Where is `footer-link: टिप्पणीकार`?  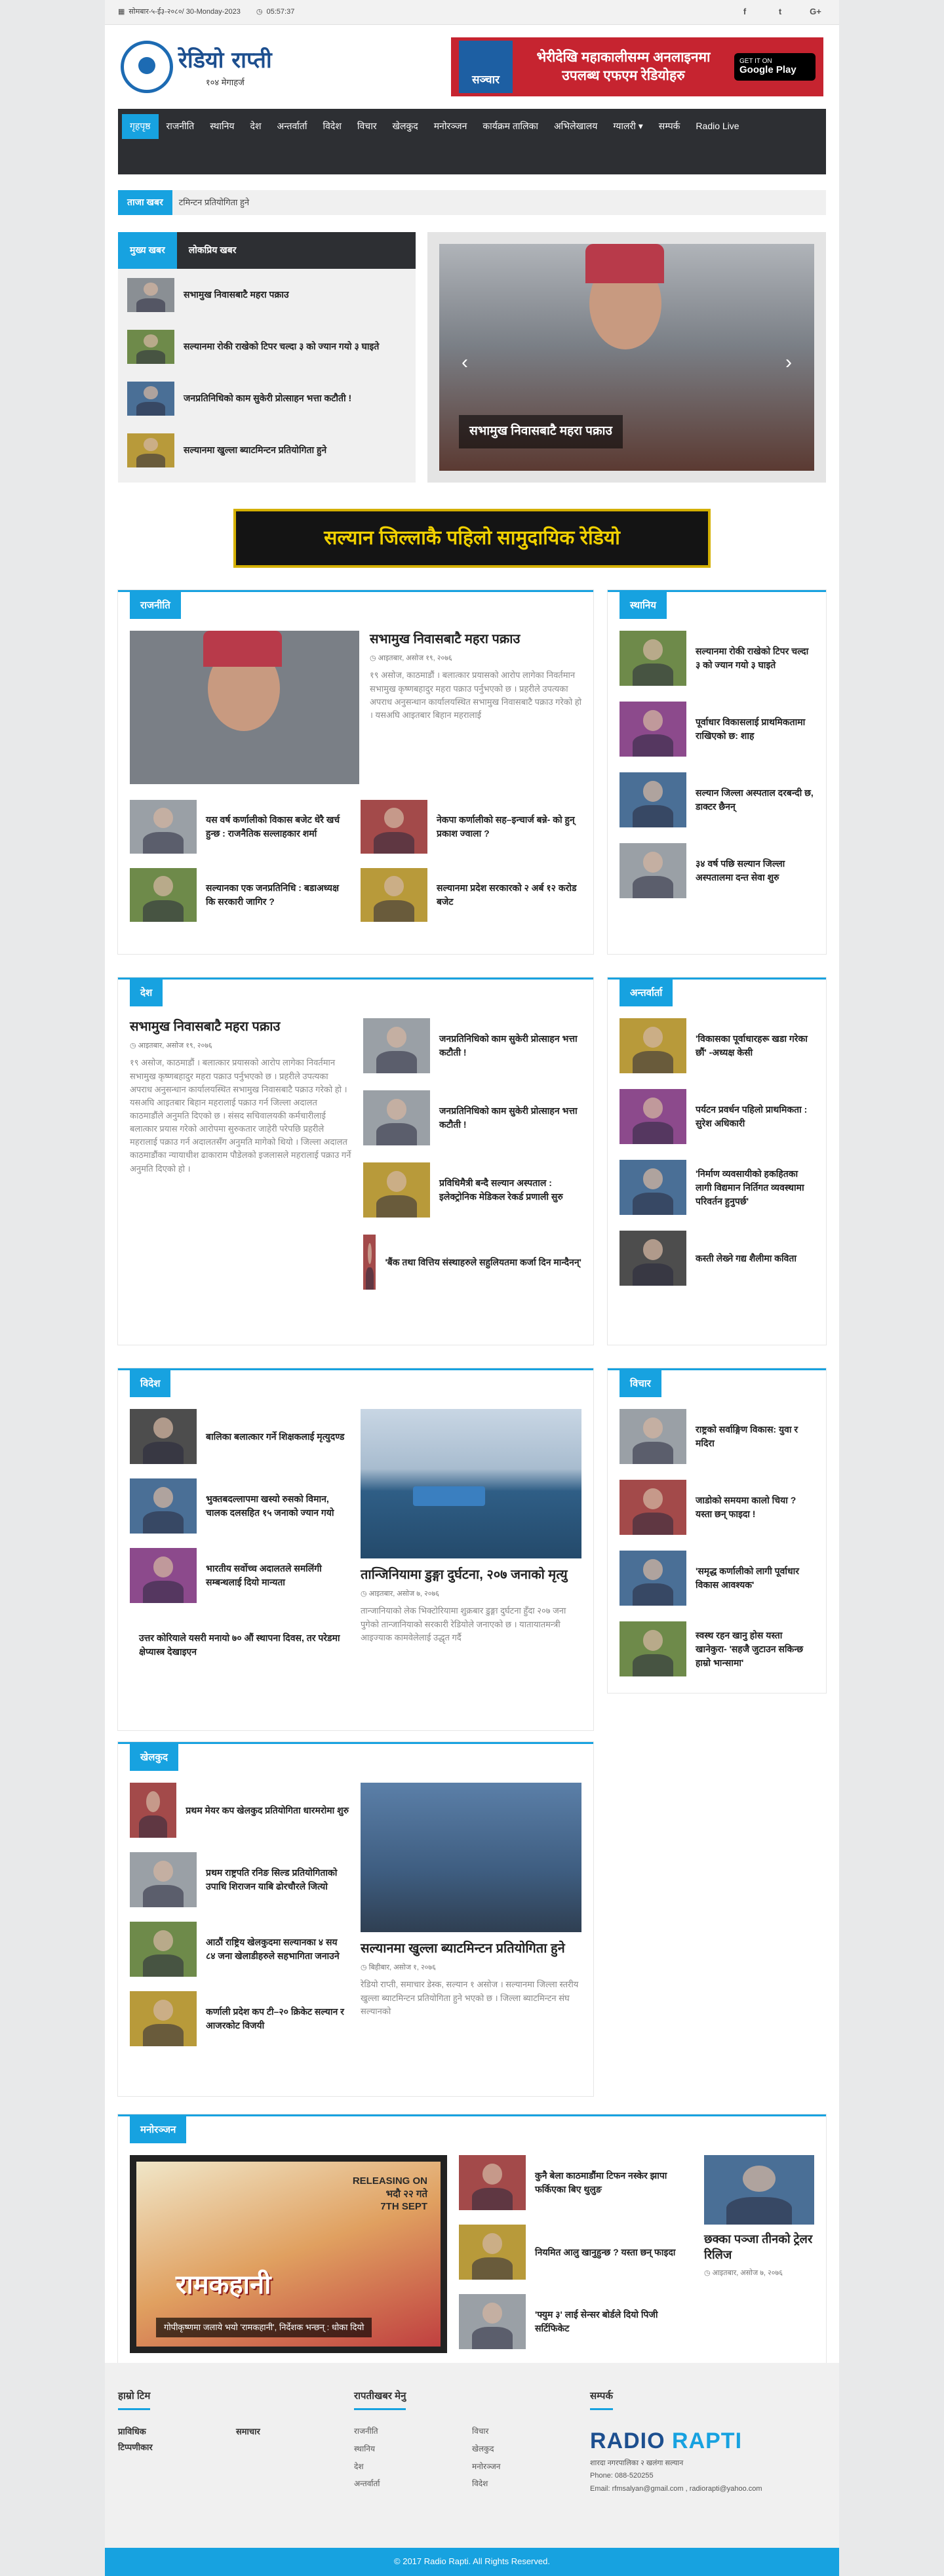 footer-link: टिप्पणीकार is located at coordinates (177, 2447).